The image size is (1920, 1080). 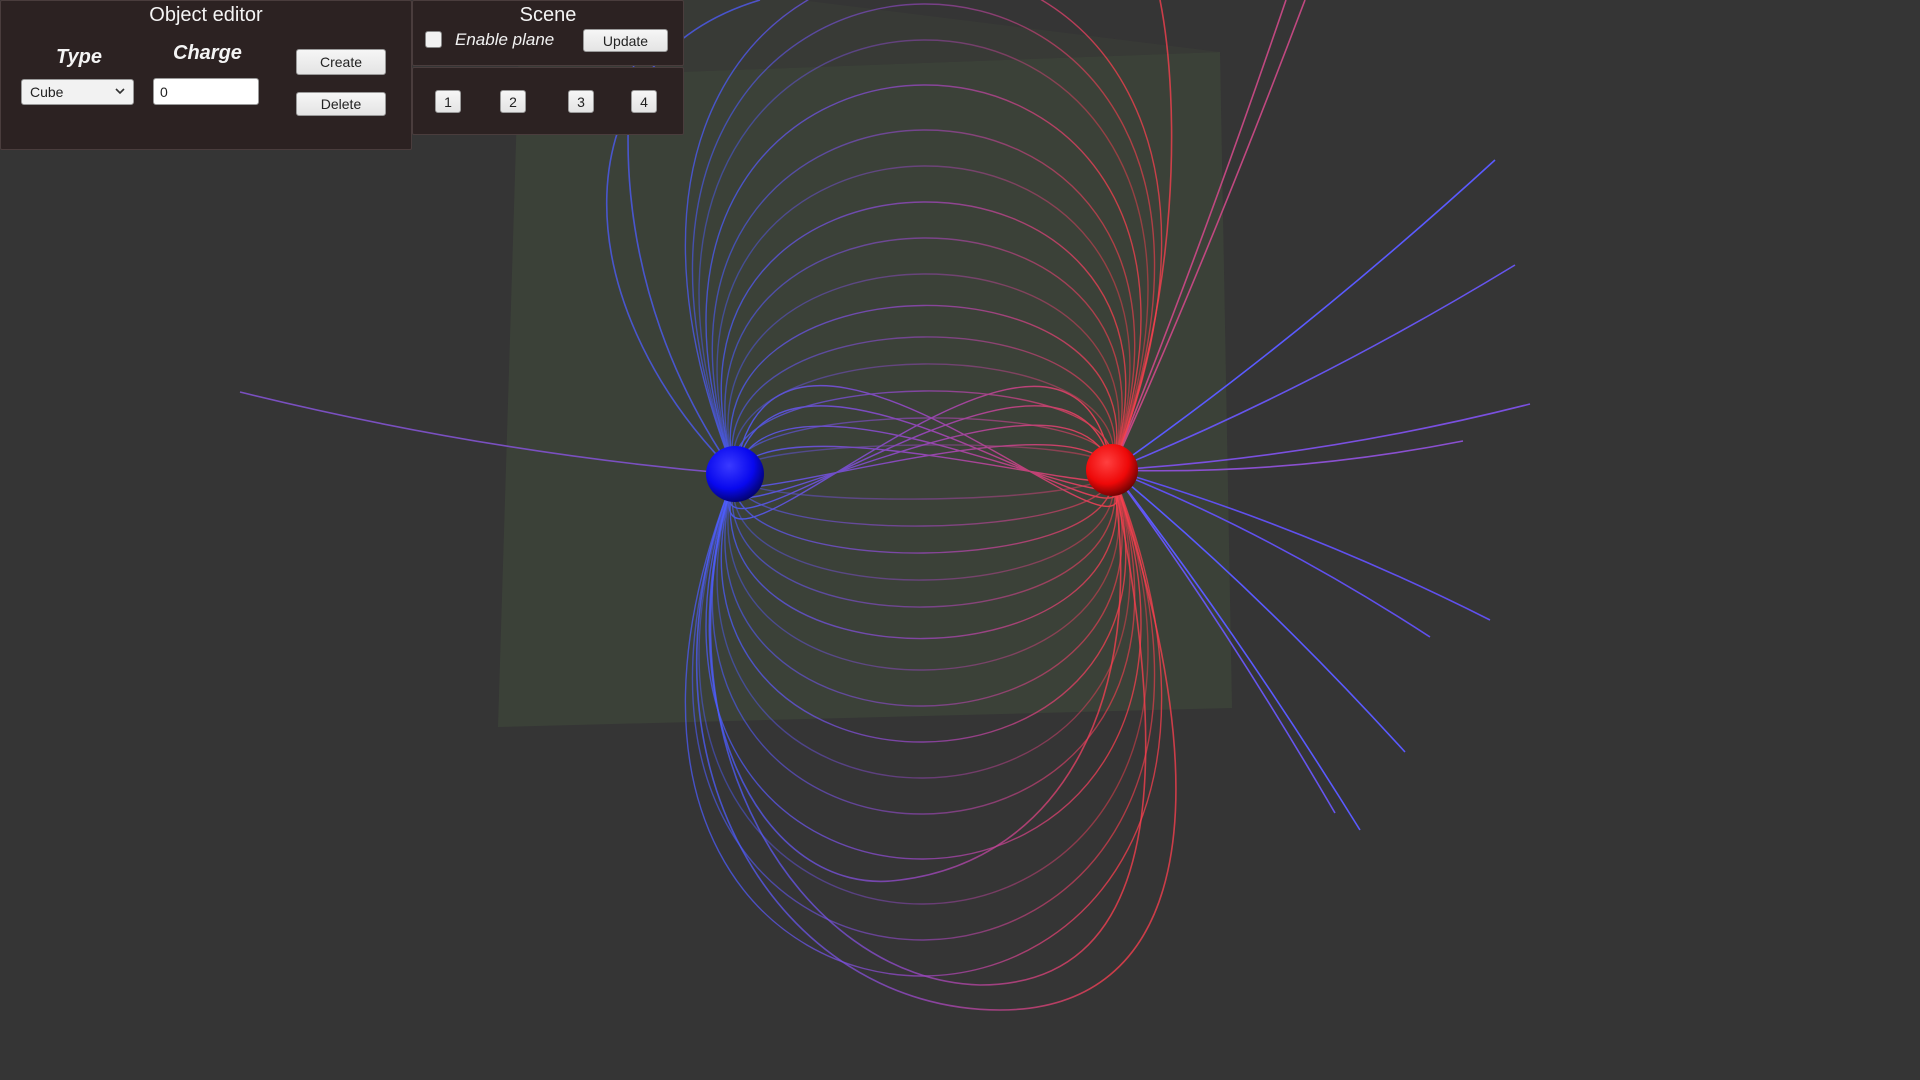 What do you see at coordinates (341, 104) in the screenshot?
I see `delete-button: Delete` at bounding box center [341, 104].